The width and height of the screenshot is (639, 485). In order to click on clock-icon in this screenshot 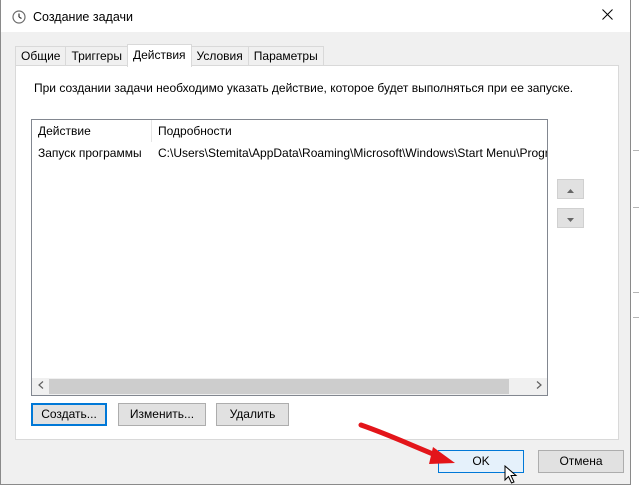, I will do `click(19, 17)`.